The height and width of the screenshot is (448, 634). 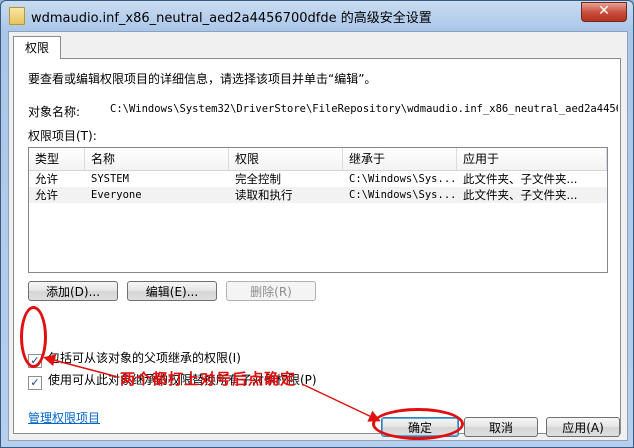 What do you see at coordinates (271, 291) in the screenshot?
I see `remove-button: 删除(R)` at bounding box center [271, 291].